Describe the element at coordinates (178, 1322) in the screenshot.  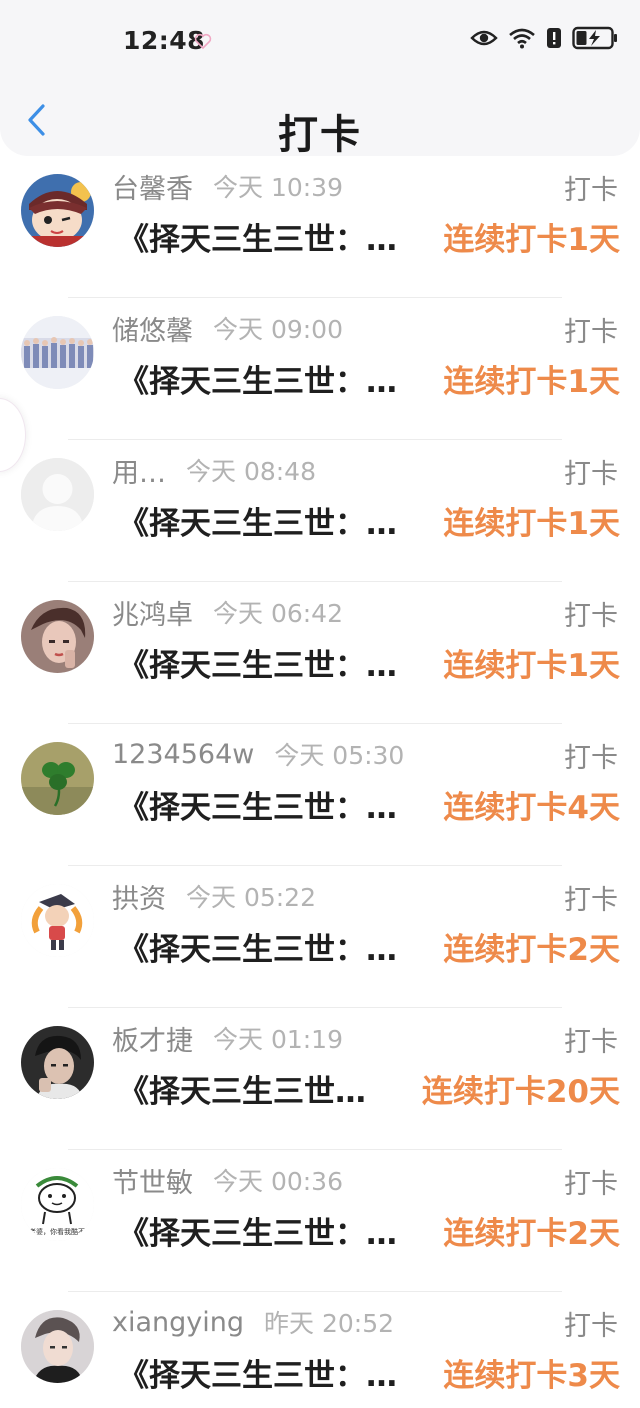
I see `user-name: xiangying` at that location.